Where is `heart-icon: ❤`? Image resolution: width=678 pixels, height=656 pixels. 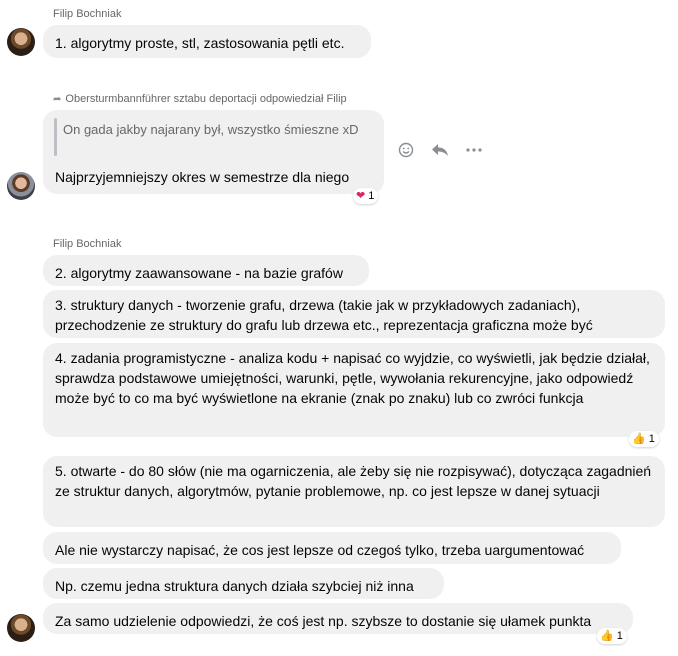 heart-icon: ❤ is located at coordinates (361, 196).